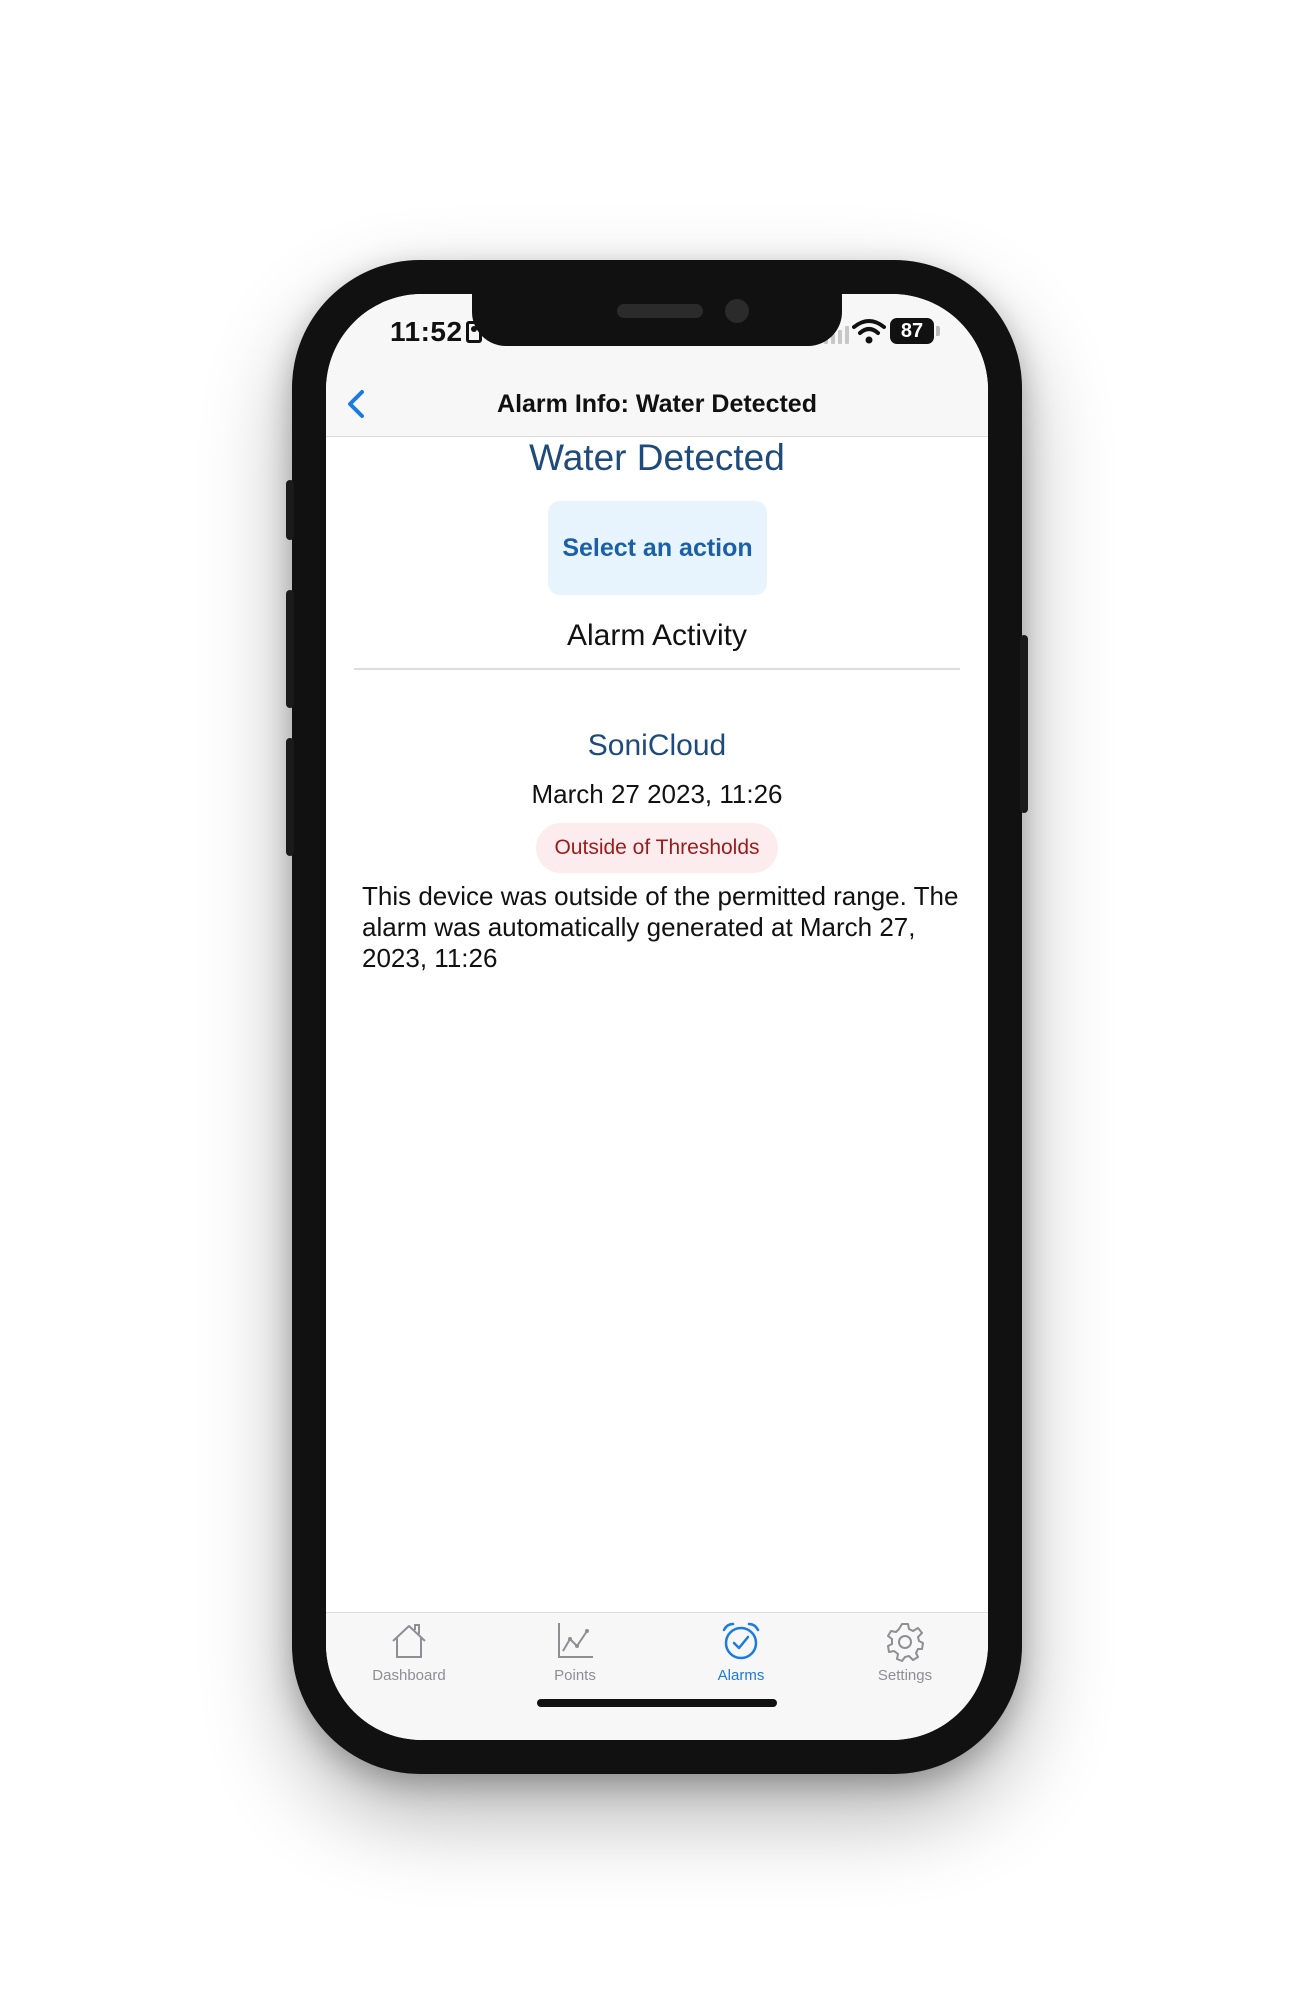  I want to click on tab-label: Settings, so click(905, 1675).